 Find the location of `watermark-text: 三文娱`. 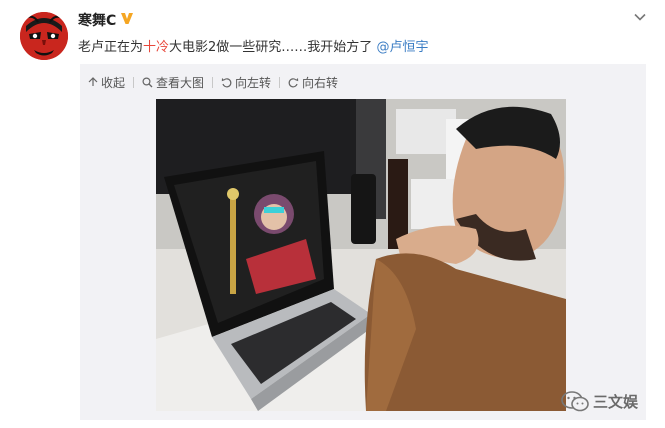

watermark-text: 三文娱 is located at coordinates (615, 401).